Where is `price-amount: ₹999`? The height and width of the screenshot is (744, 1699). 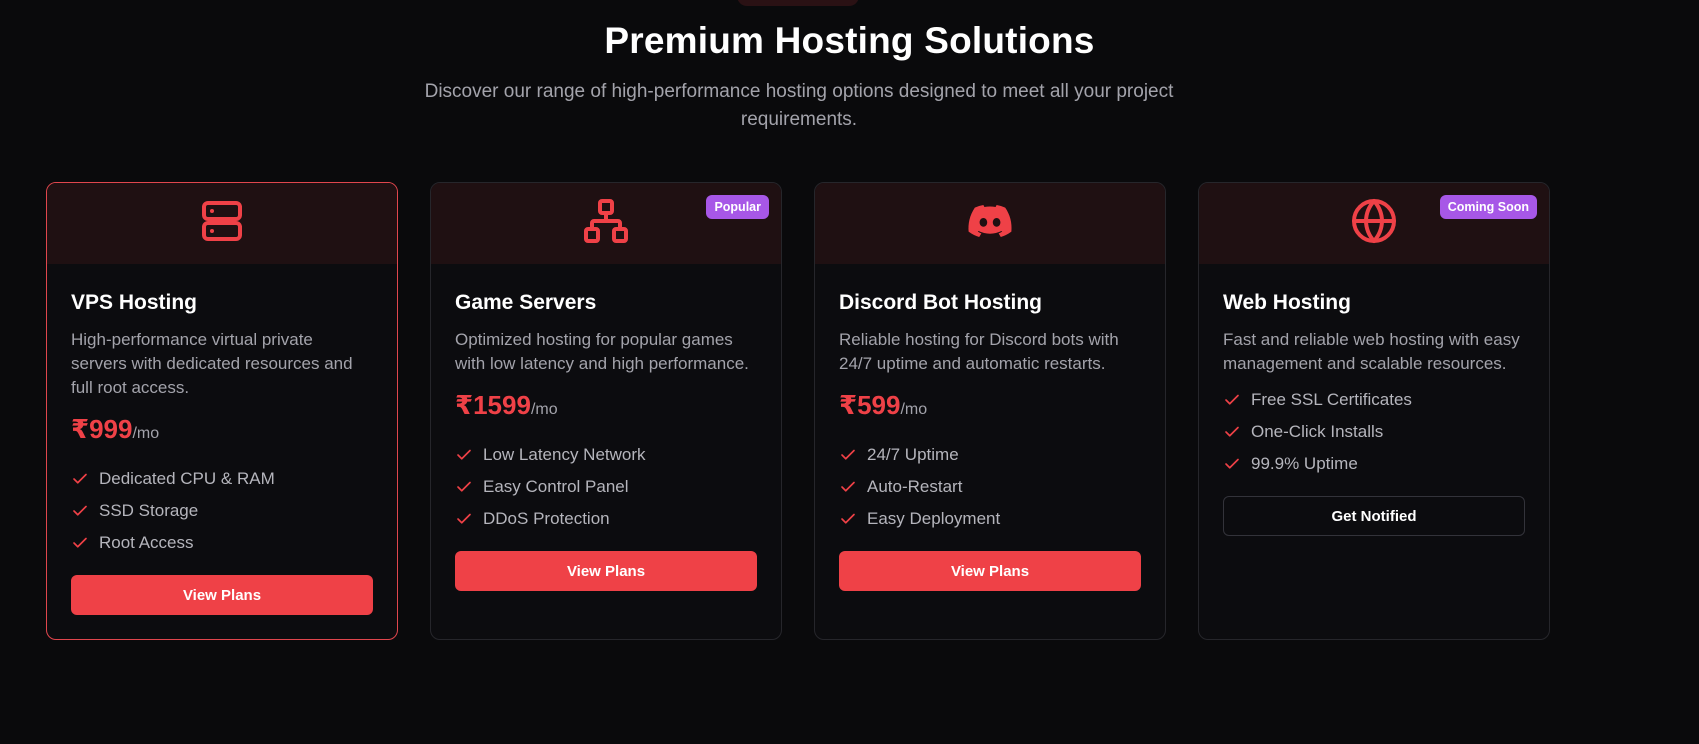
price-amount: ₹999 is located at coordinates (102, 429).